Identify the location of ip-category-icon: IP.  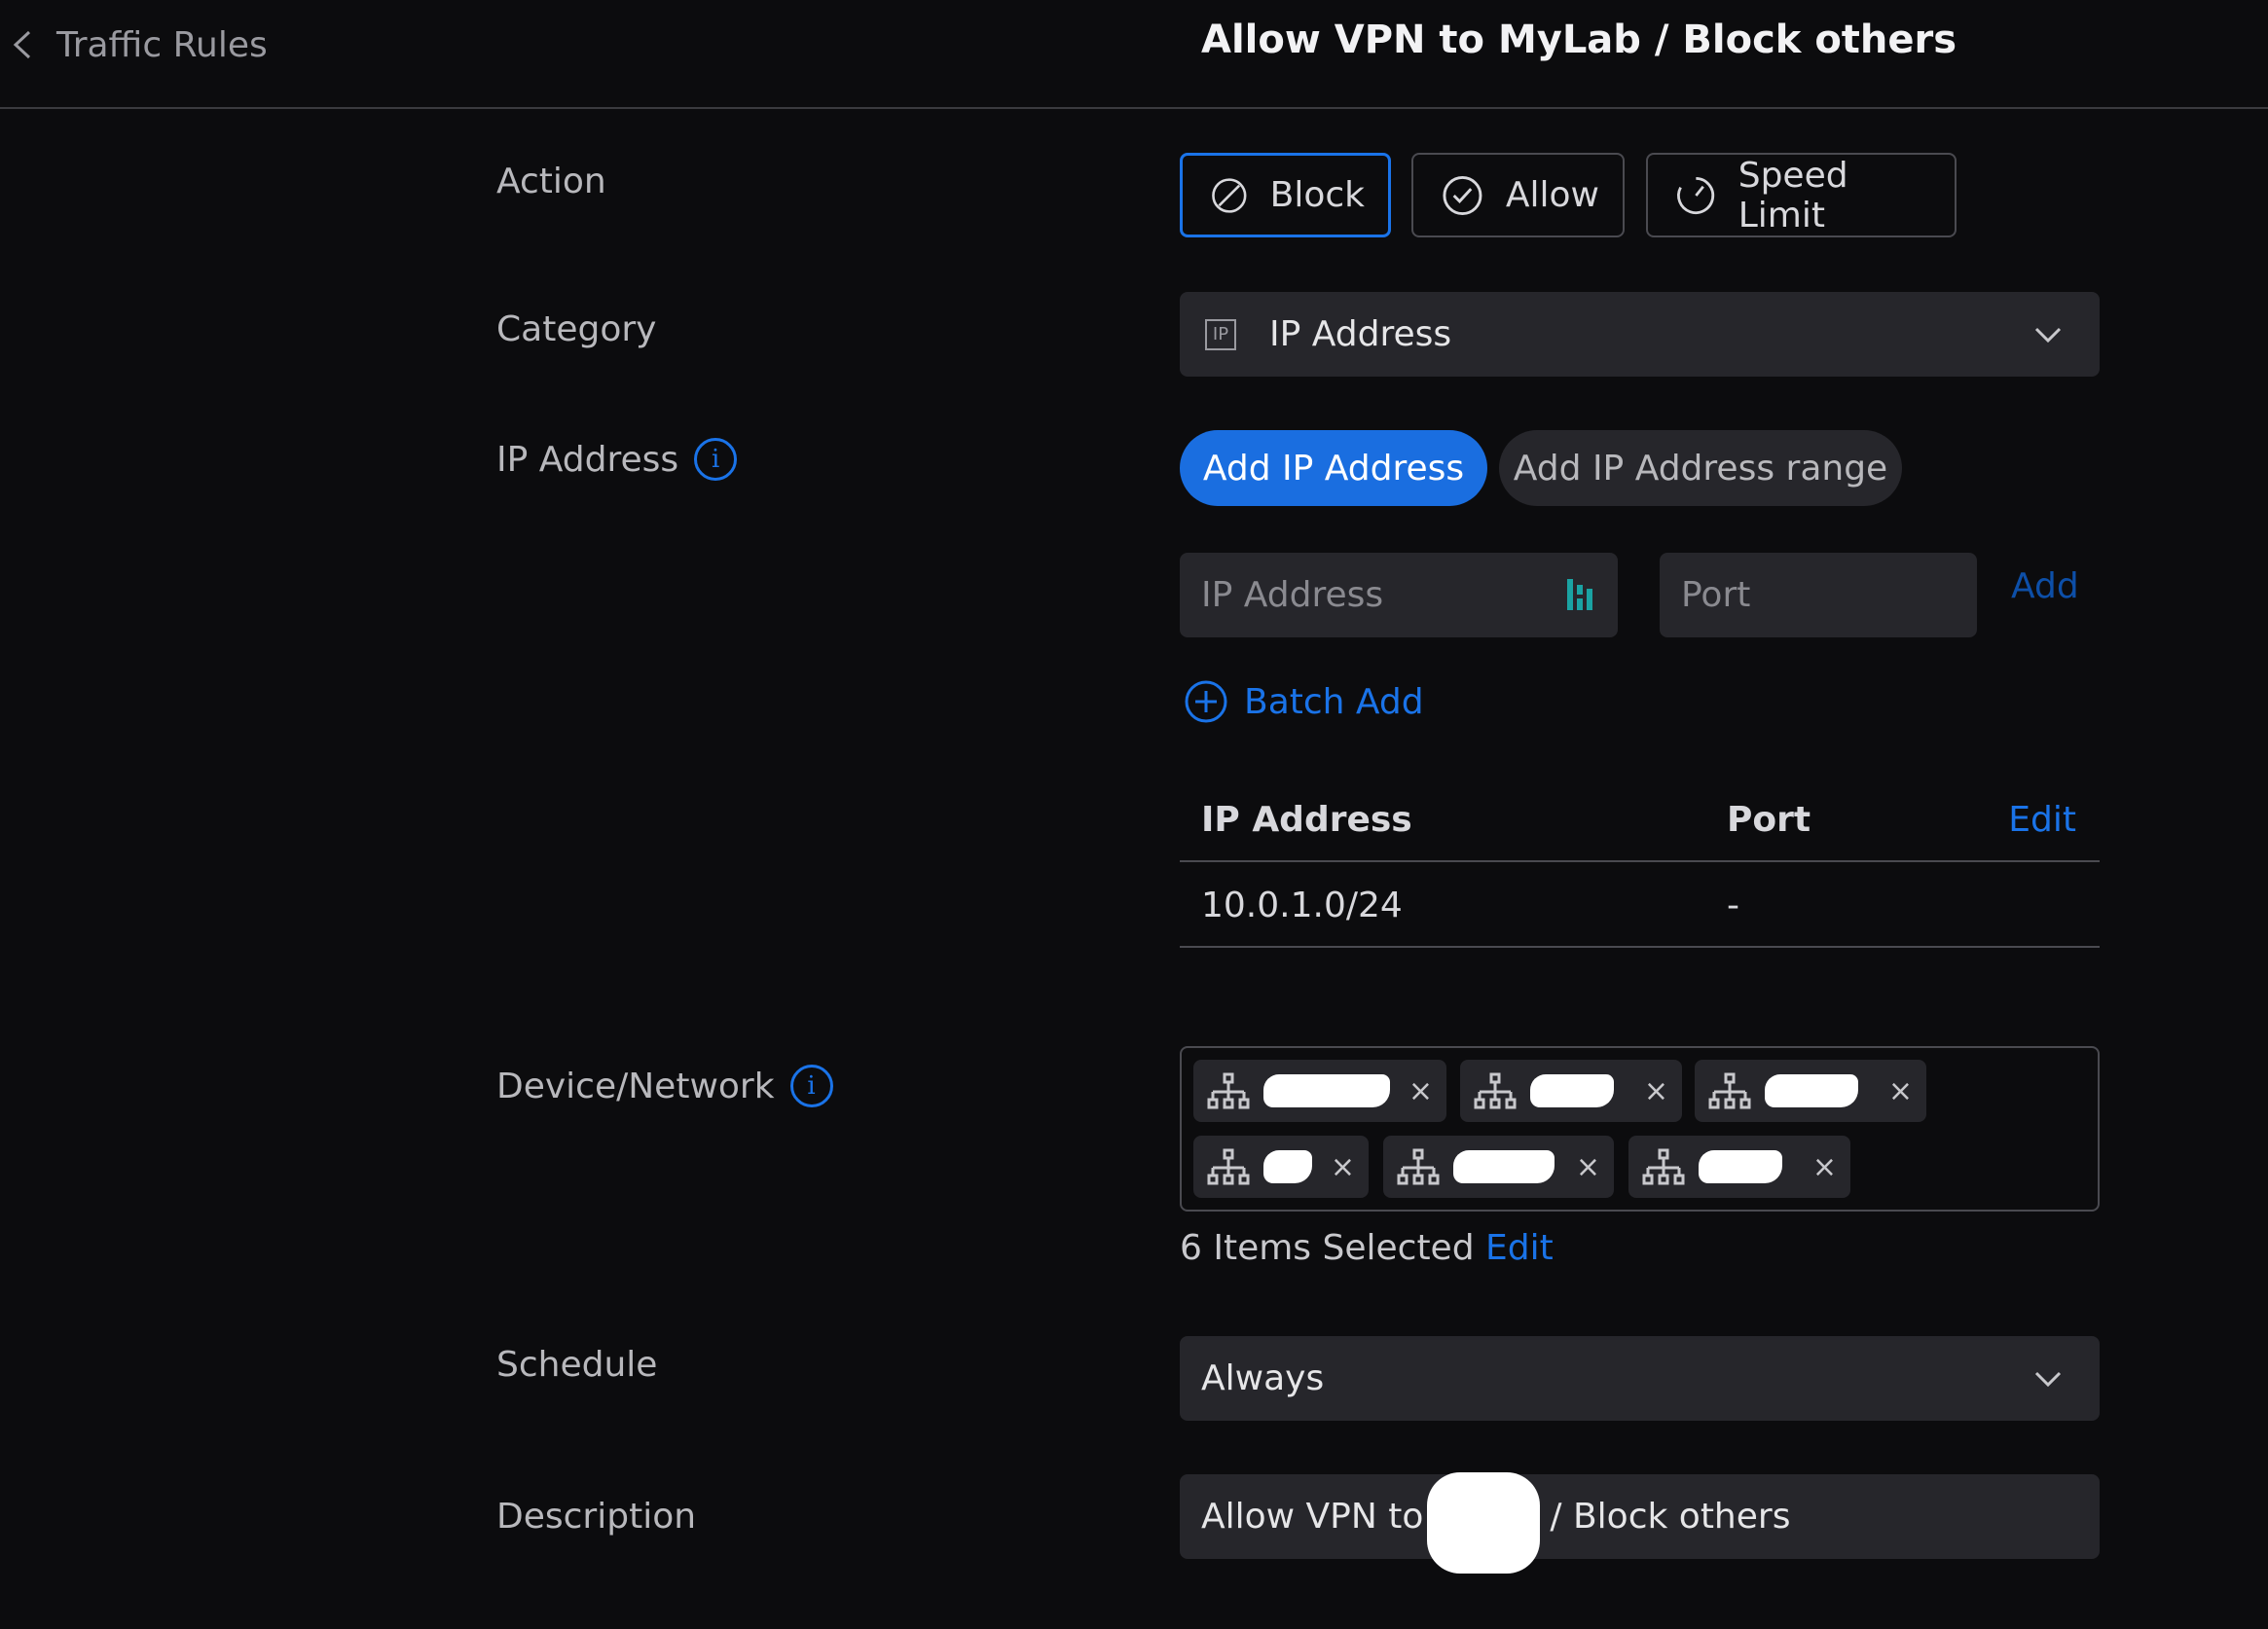
(1220, 334).